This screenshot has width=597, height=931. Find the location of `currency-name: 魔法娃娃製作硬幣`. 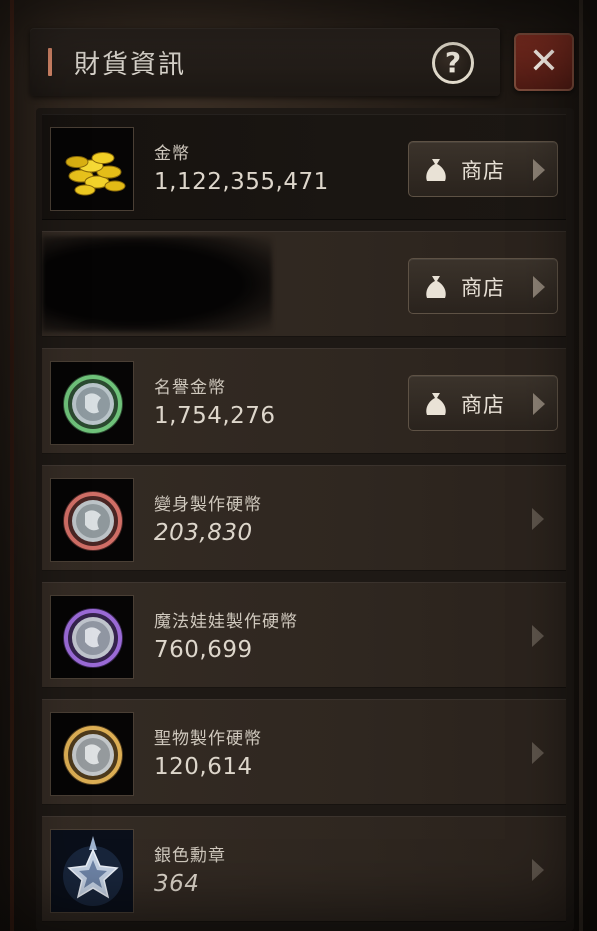

currency-name: 魔法娃娃製作硬幣 is located at coordinates (226, 622).